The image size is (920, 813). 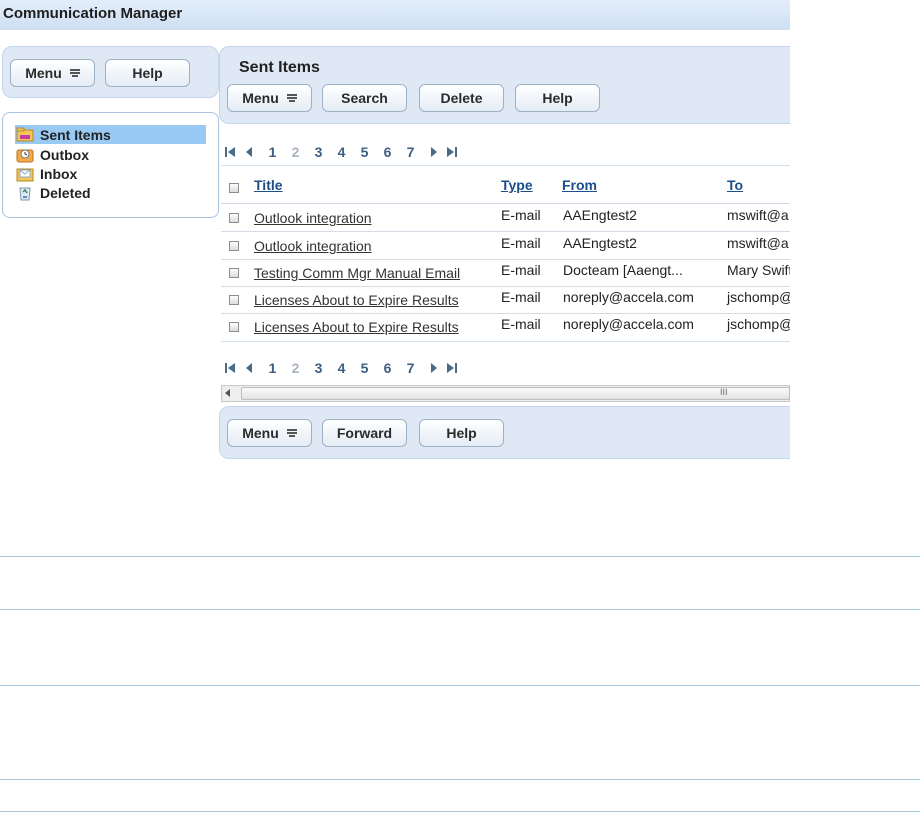 I want to click on folder-label: Outbox, so click(x=64, y=154).